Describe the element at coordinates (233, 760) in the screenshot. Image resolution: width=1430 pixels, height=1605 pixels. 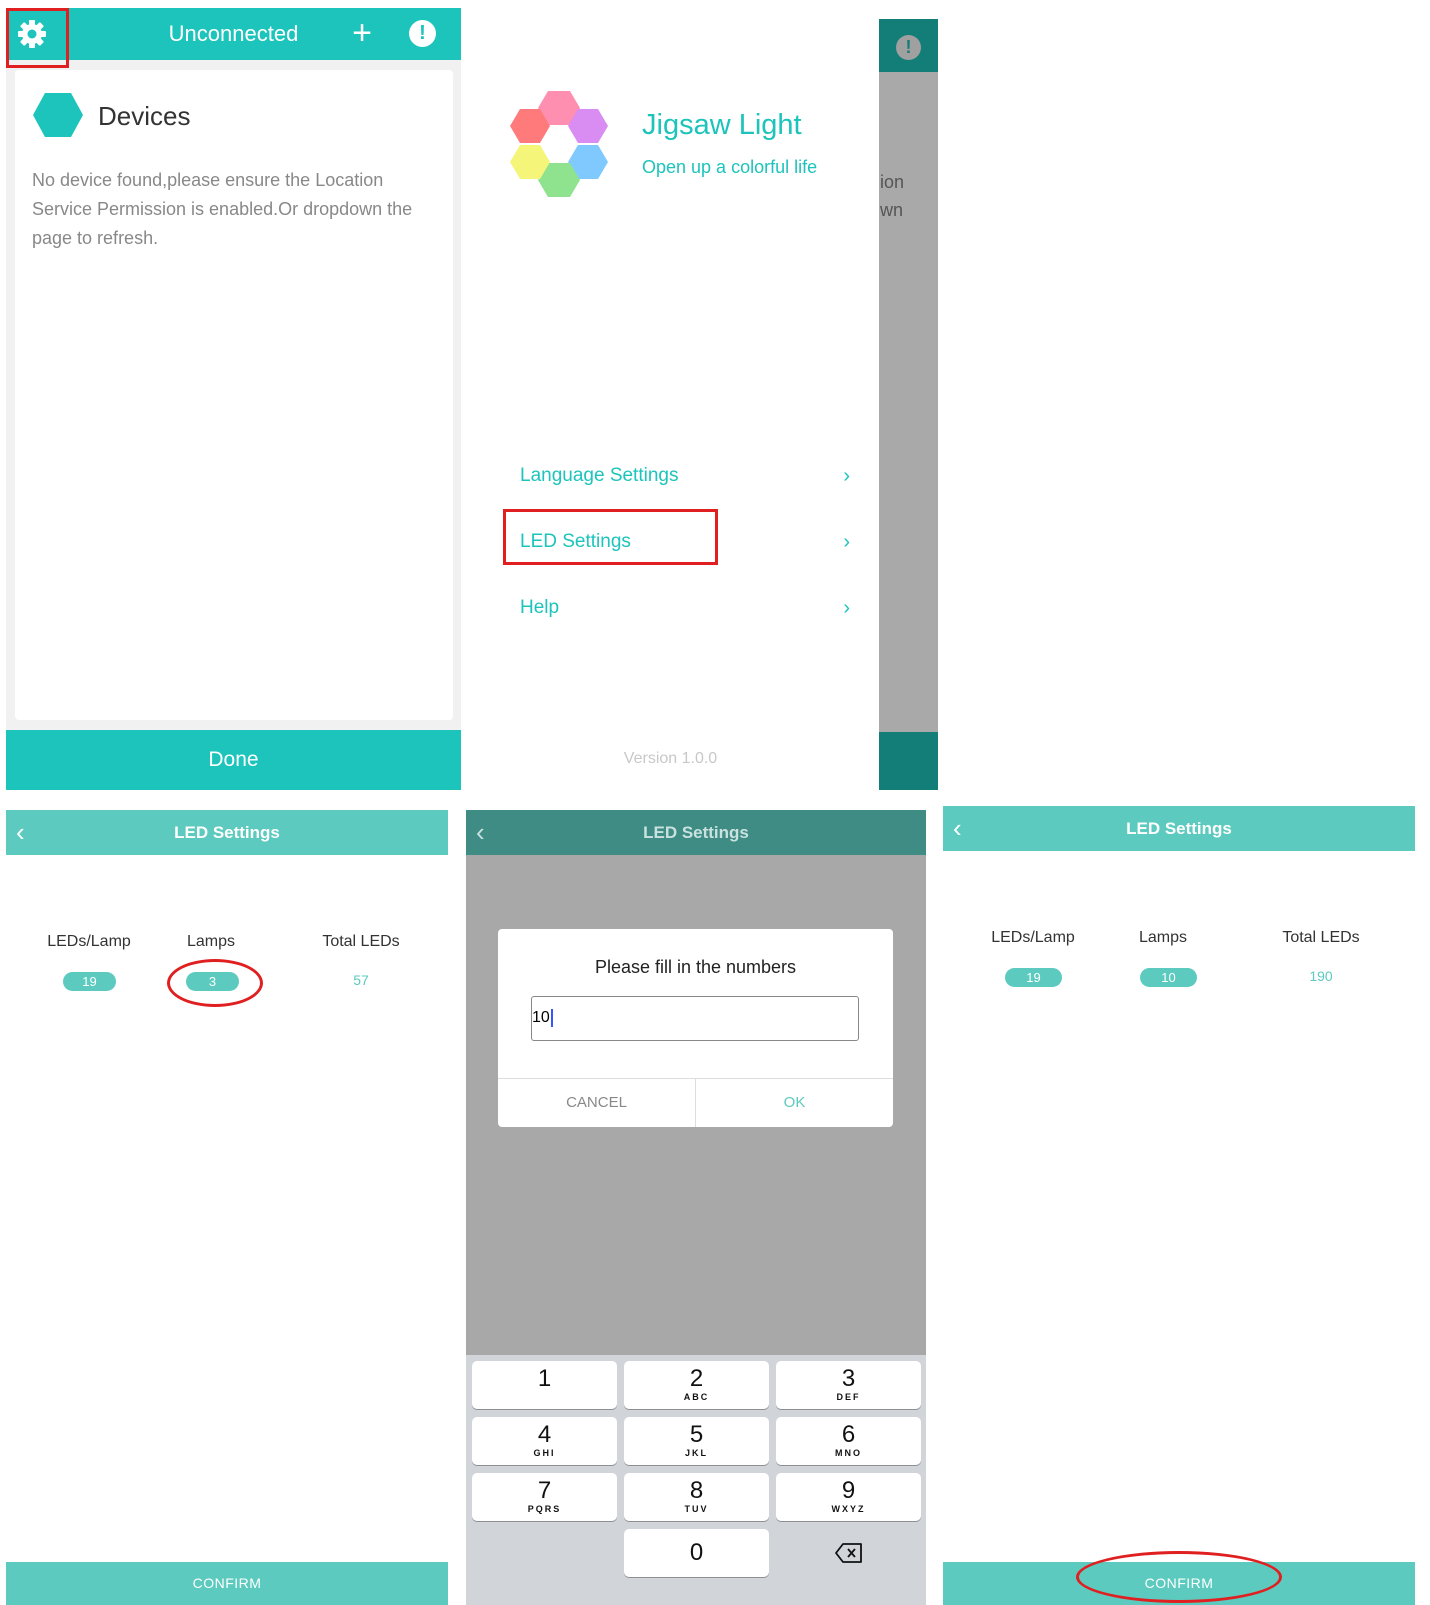
I see `done-button: Done` at that location.